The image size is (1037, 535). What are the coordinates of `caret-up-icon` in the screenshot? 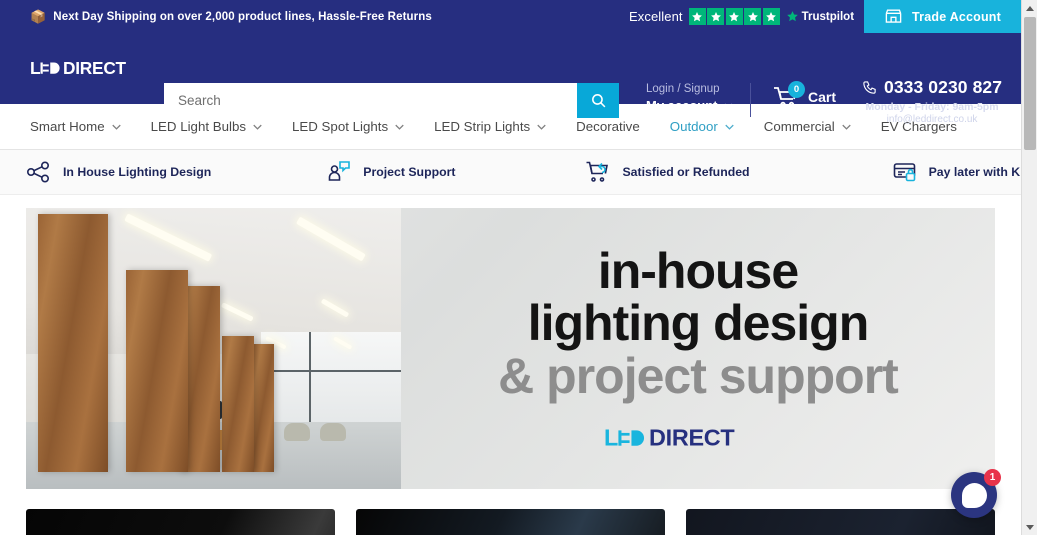 It's located at (1030, 8).